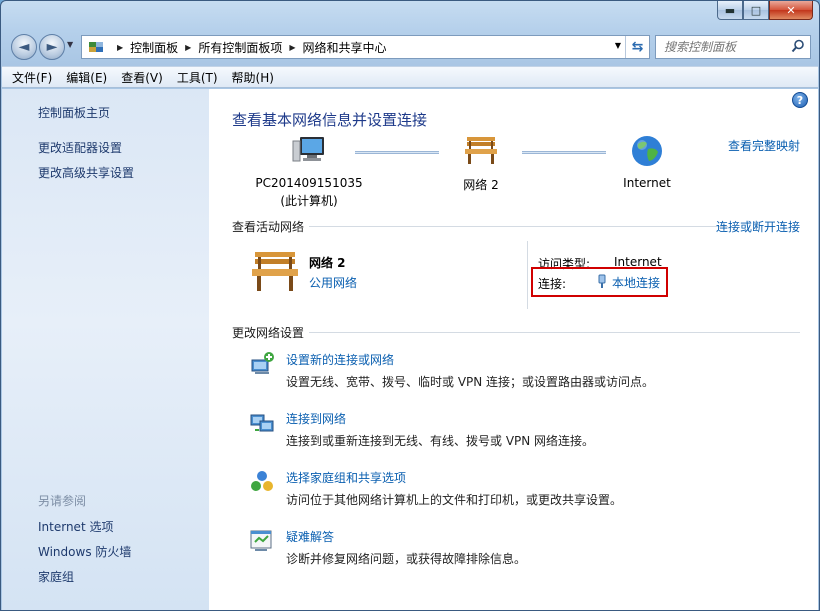 Image resolution: width=820 pixels, height=611 pixels. What do you see at coordinates (346, 477) in the screenshot?
I see `task-homegroup-link: 选择家庭组和共享选项` at bounding box center [346, 477].